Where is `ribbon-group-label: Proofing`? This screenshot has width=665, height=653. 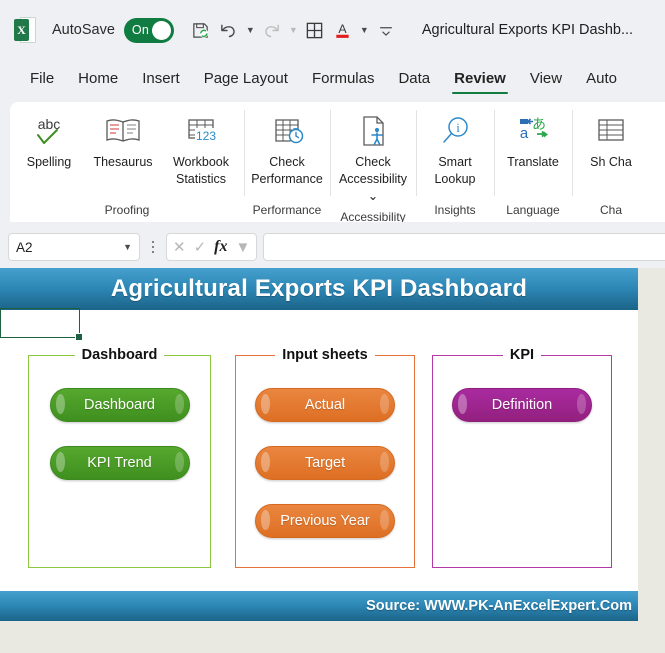
ribbon-group-label: Proofing is located at coordinates (127, 210).